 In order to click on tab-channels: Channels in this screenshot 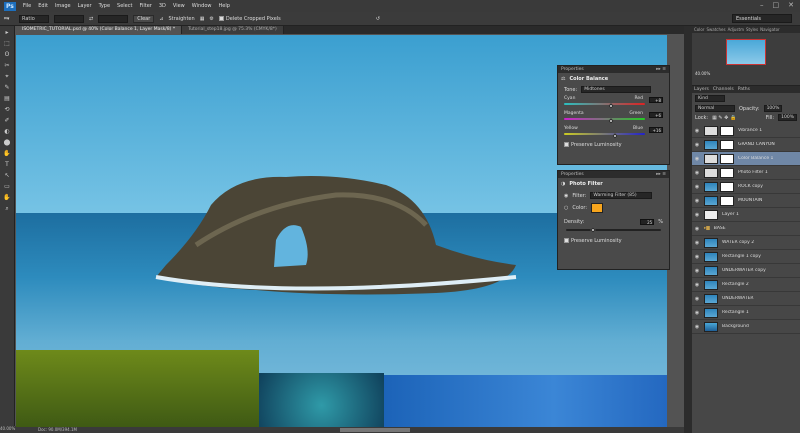, I will do `click(723, 89)`.